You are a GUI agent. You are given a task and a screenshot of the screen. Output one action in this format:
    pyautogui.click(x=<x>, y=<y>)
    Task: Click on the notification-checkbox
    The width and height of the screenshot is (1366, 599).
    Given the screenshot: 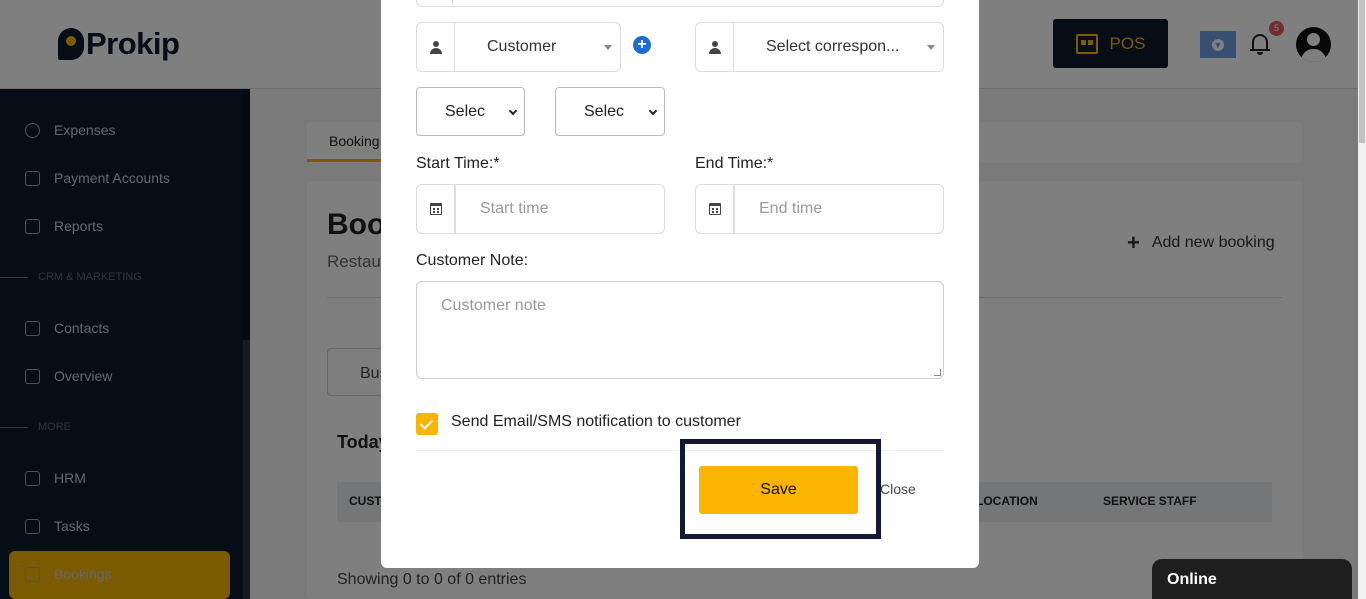 What is the action you would take?
    pyautogui.click(x=427, y=424)
    